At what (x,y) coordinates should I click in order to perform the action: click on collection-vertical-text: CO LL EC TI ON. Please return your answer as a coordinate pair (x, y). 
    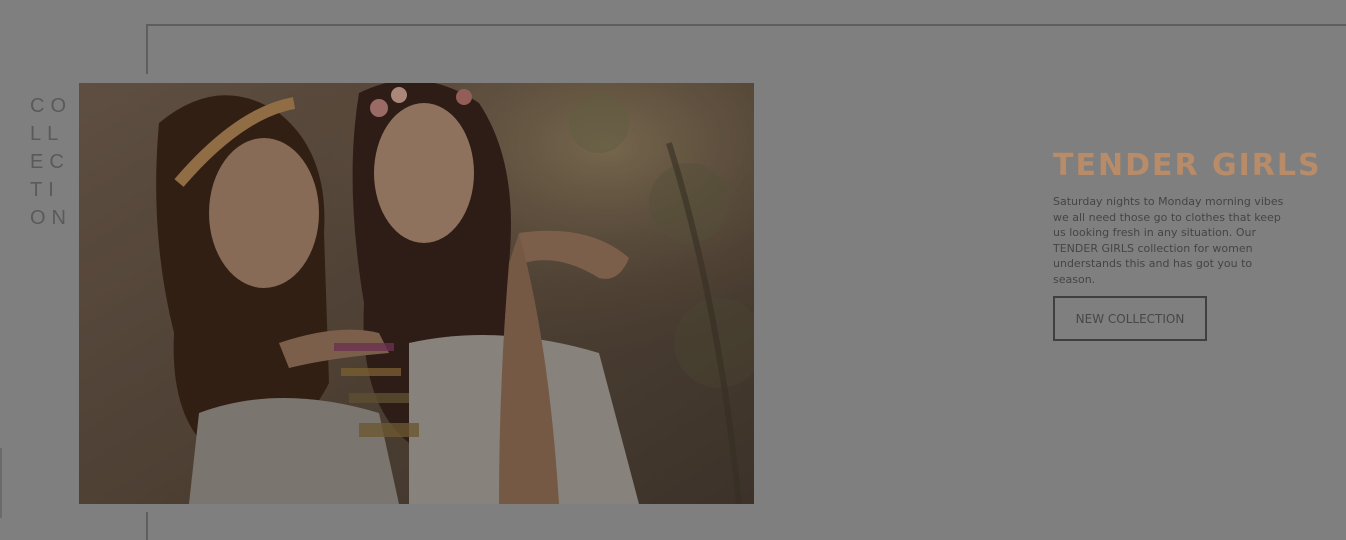
    Looking at the image, I should click on (53, 162).